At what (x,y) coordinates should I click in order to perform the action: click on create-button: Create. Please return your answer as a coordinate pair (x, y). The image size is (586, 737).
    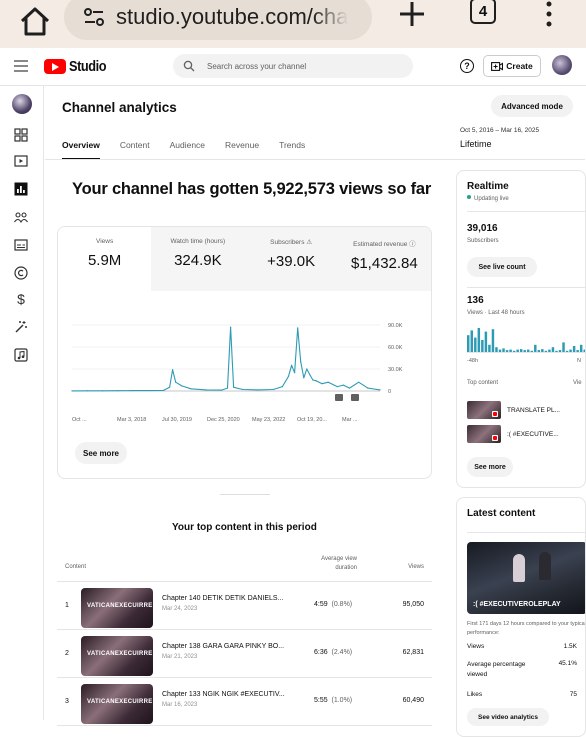
    Looking at the image, I should click on (512, 66).